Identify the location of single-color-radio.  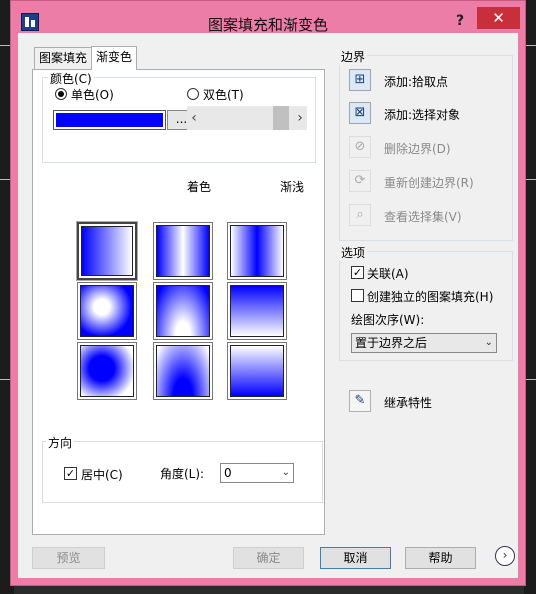
(61, 94).